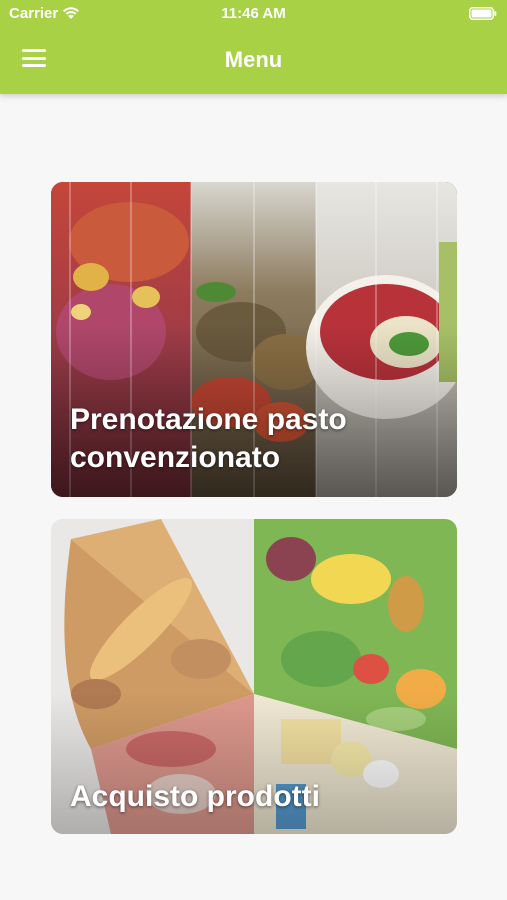 This screenshot has width=507, height=900. What do you see at coordinates (483, 13) in the screenshot?
I see `battery-icon` at bounding box center [483, 13].